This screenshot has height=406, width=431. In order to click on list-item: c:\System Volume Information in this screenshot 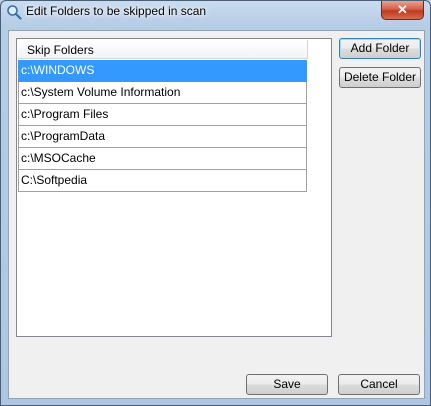, I will do `click(162, 93)`.